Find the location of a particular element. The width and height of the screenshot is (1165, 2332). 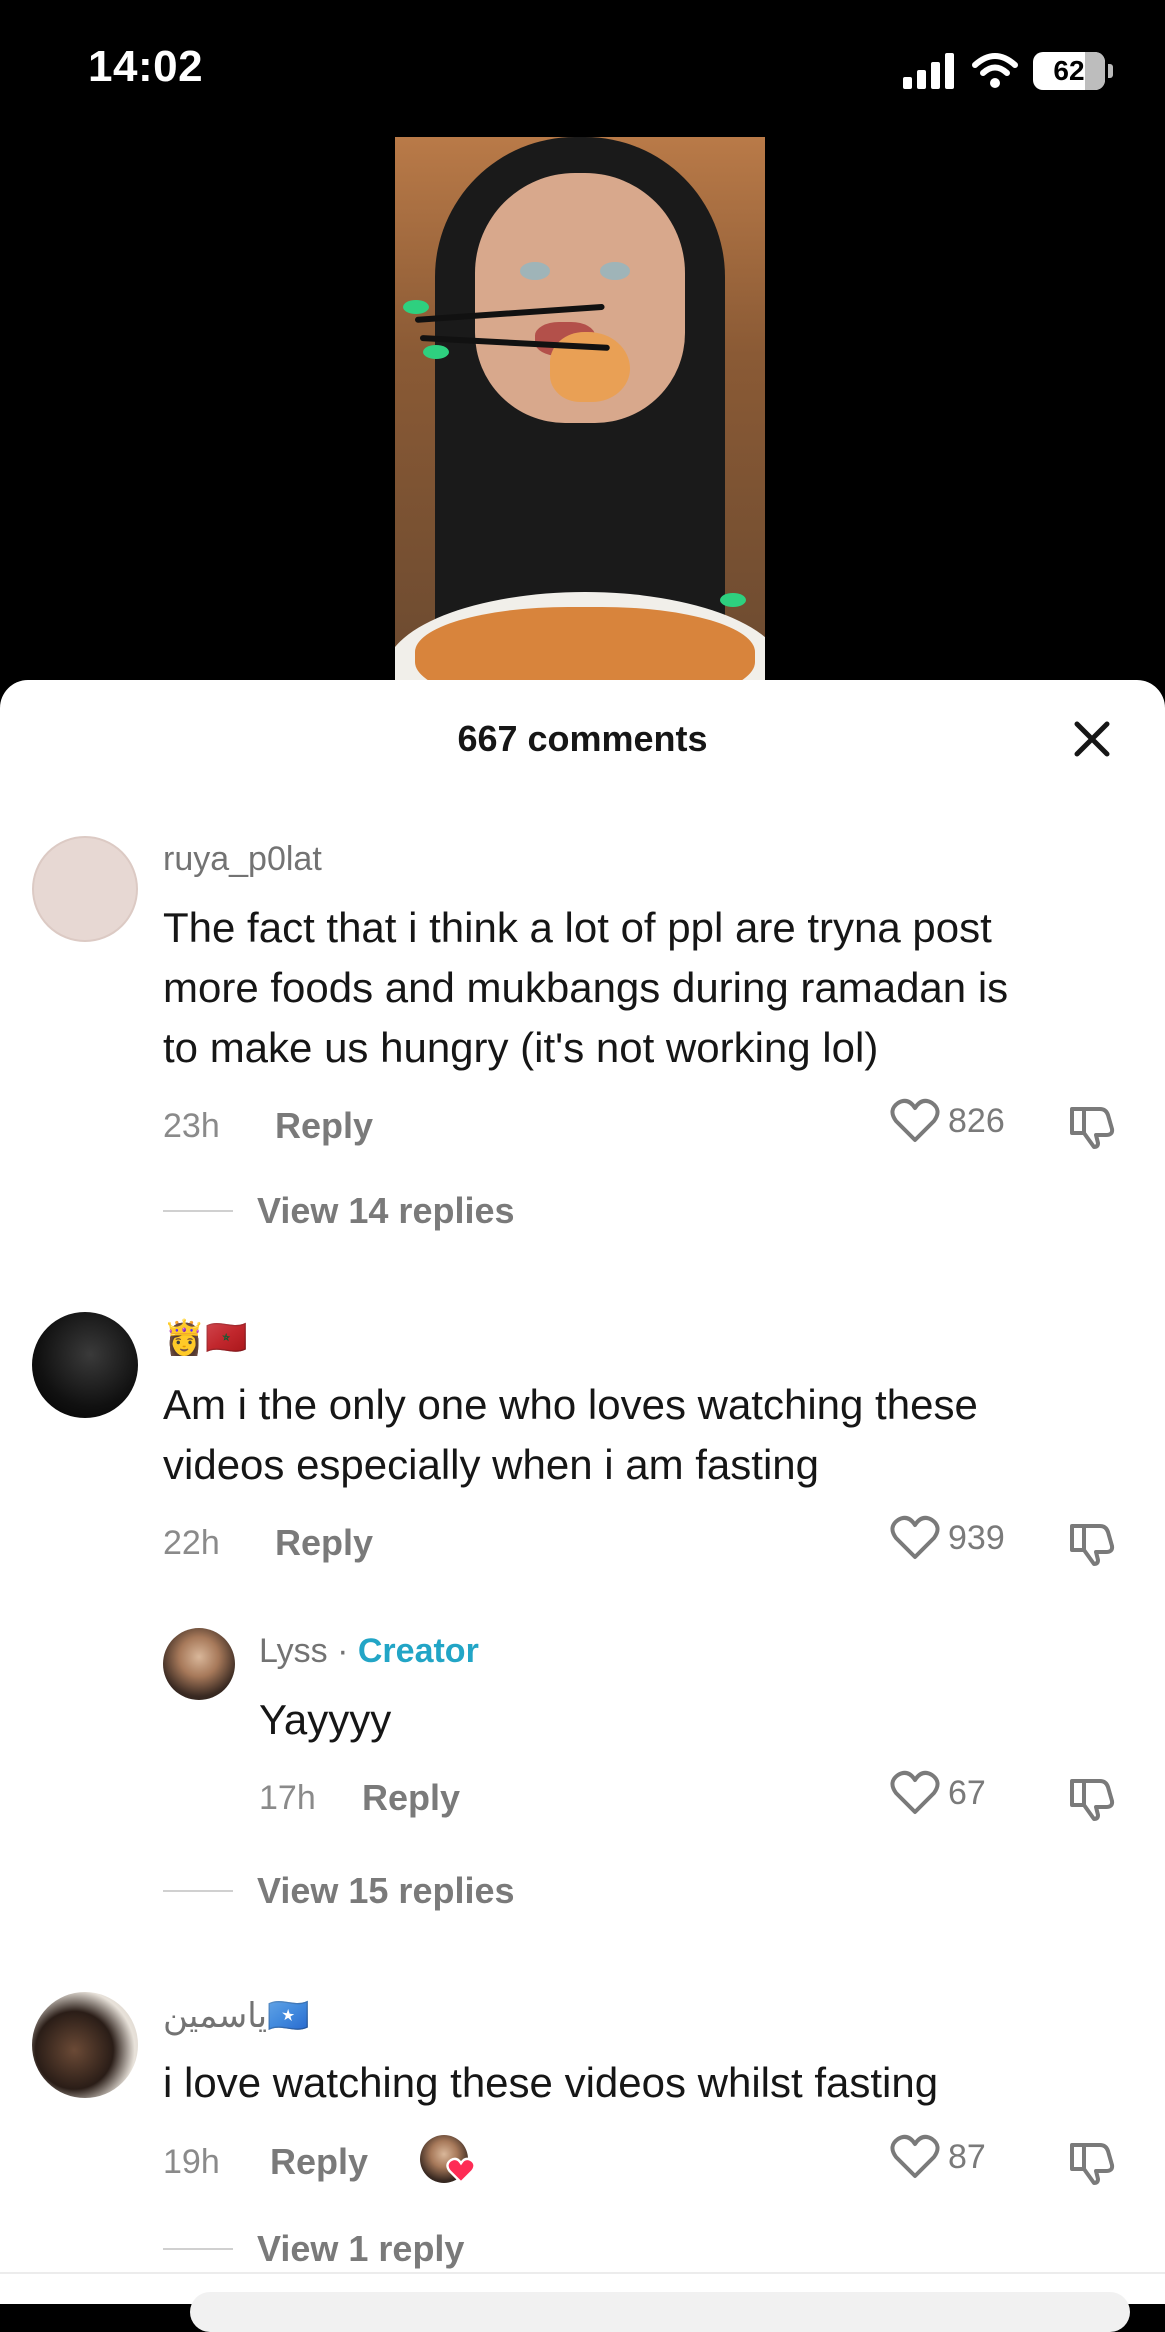

status-time: 14:02 is located at coordinates (146, 66).